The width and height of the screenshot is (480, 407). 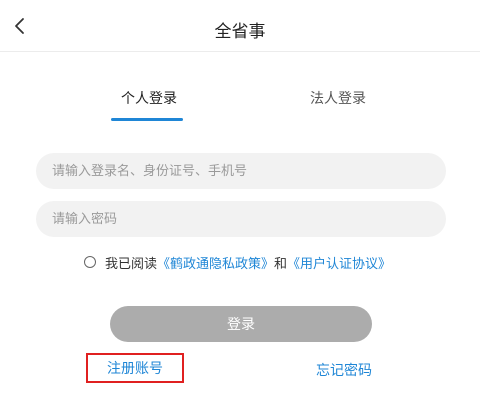 What do you see at coordinates (241, 324) in the screenshot?
I see `login-button: 登录` at bounding box center [241, 324].